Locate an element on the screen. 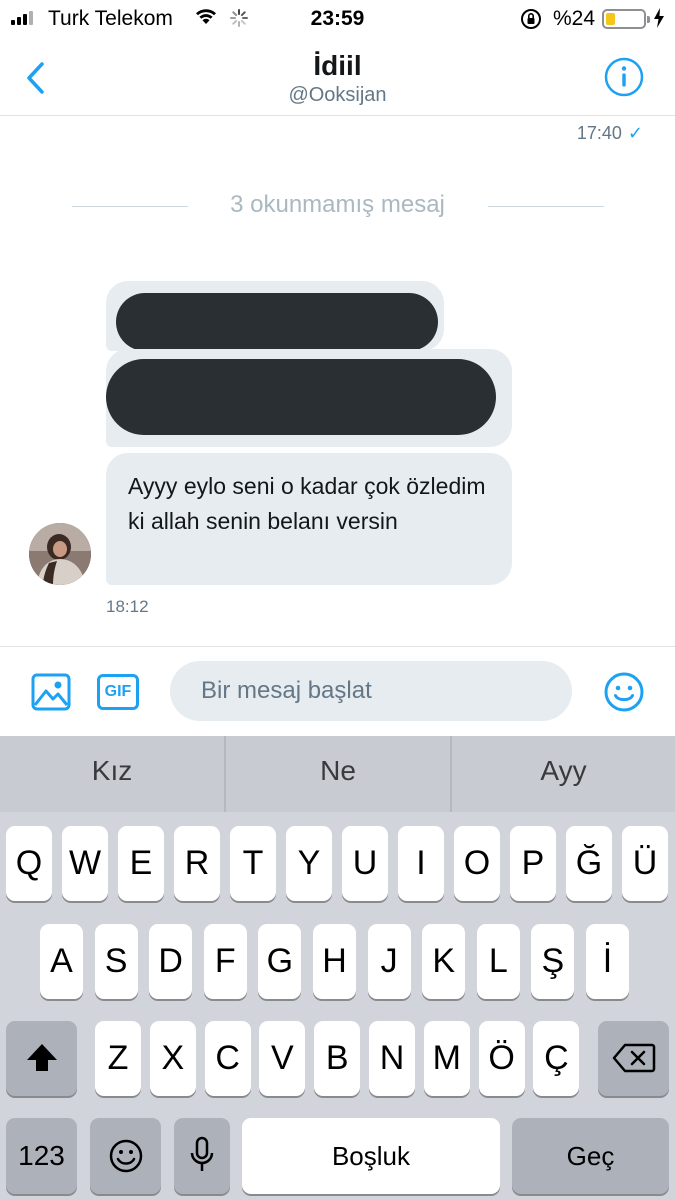 The height and width of the screenshot is (1200, 675). key-o: O is located at coordinates (477, 863).